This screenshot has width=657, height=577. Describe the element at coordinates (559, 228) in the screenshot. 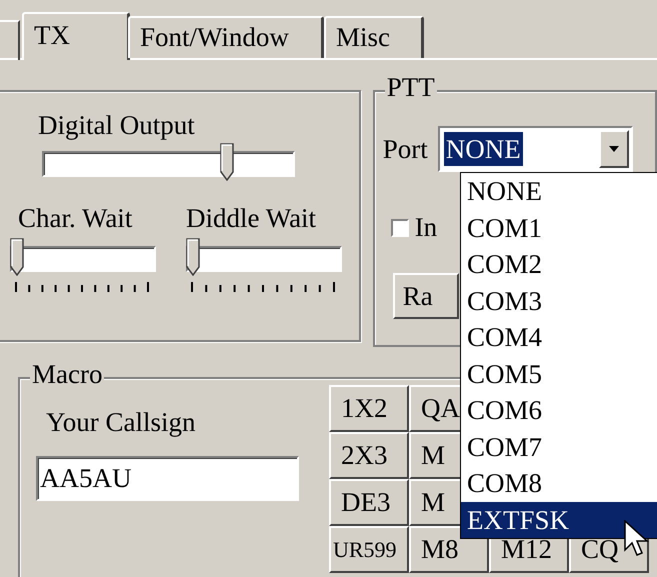

I see `port-option: COM1` at that location.